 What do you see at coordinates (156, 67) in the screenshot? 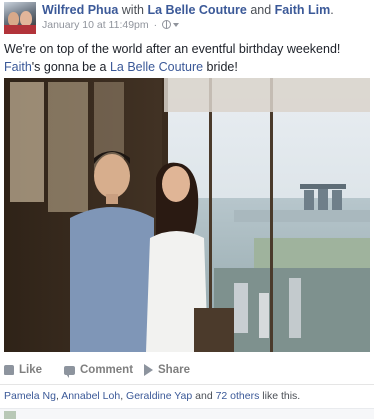
I see `mention-page-link: La Belle Couture` at bounding box center [156, 67].